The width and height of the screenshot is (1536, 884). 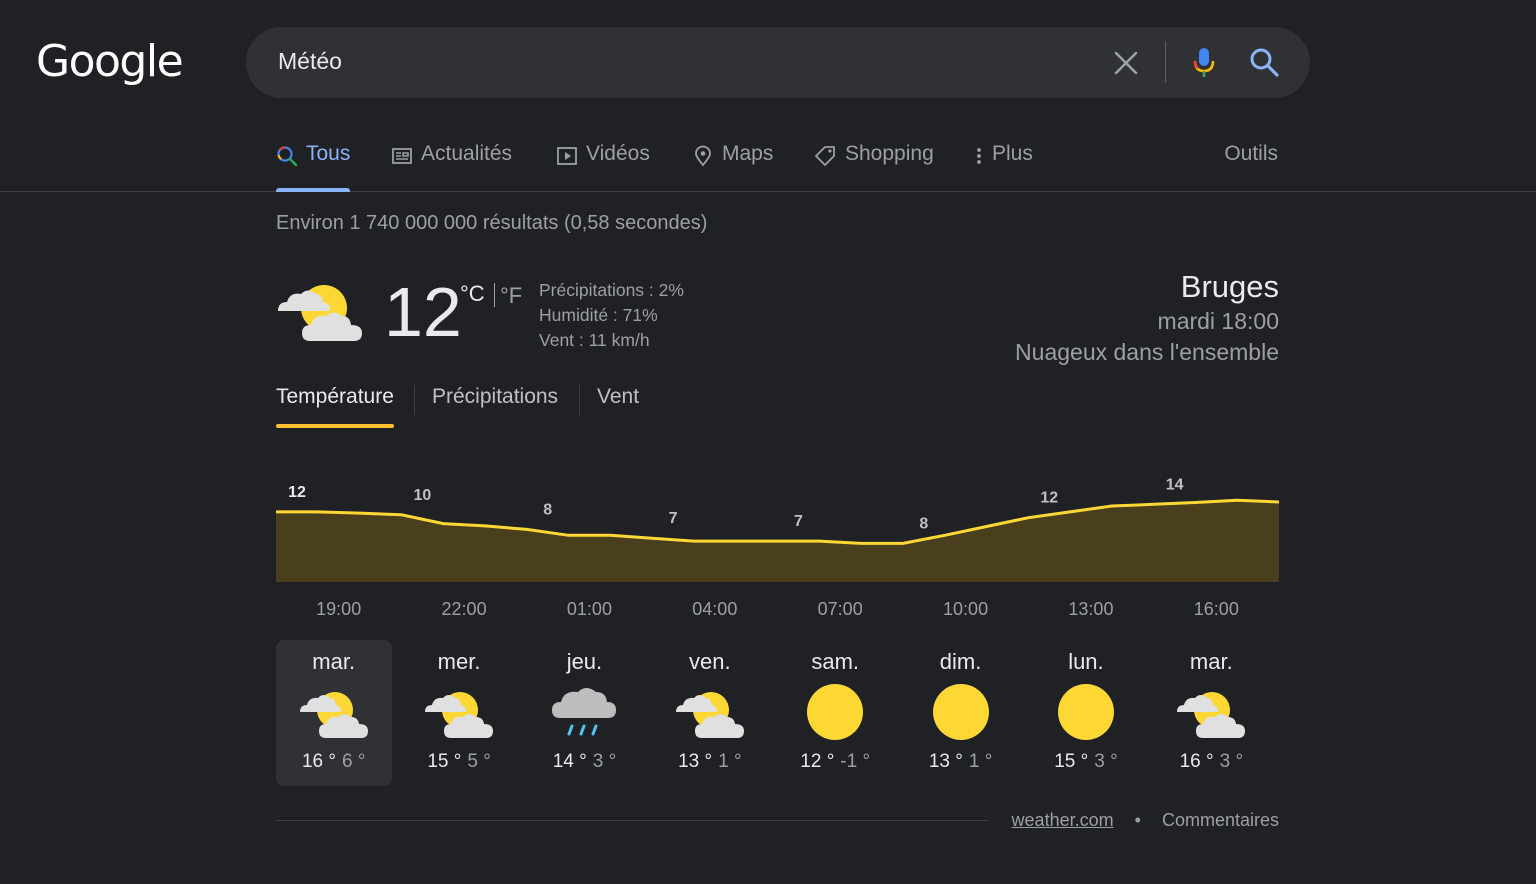 I want to click on hour-tick-label: 07:00, so click(x=840, y=609).